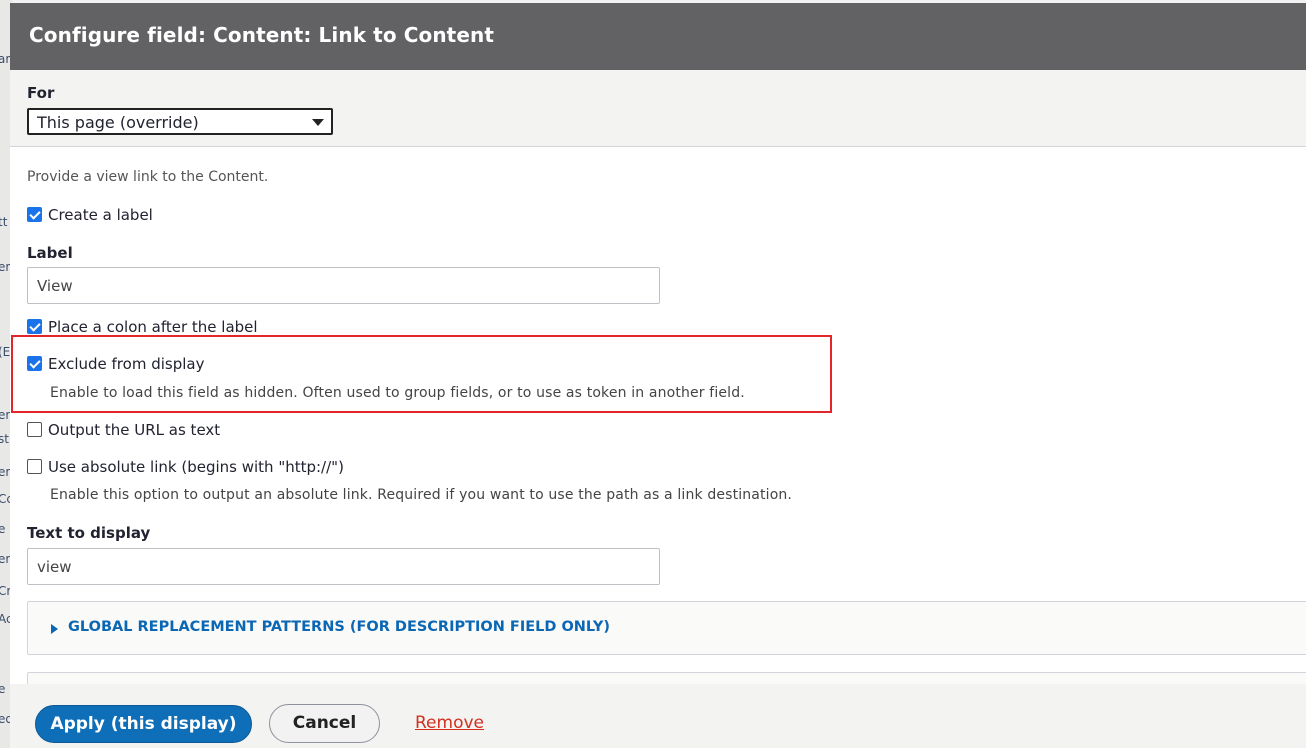 The image size is (1306, 748). Describe the element at coordinates (118, 122) in the screenshot. I see `for-select-value: This page (override)` at that location.